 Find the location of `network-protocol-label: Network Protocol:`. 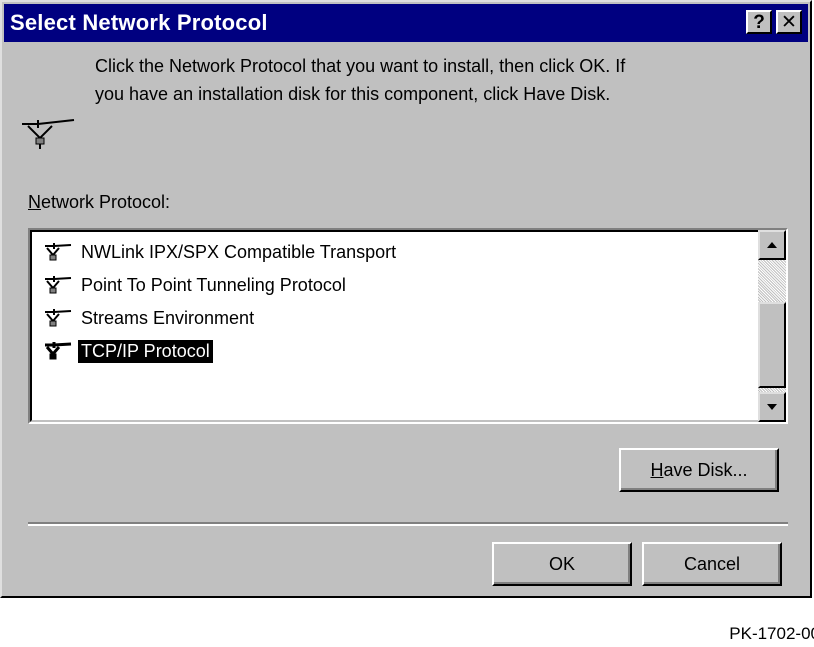

network-protocol-label: Network Protocol: is located at coordinates (99, 202).